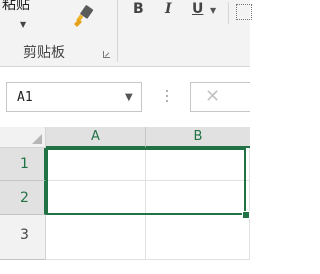 Image resolution: width=320 pixels, height=274 pixels. I want to click on select-all-corner, so click(23, 137).